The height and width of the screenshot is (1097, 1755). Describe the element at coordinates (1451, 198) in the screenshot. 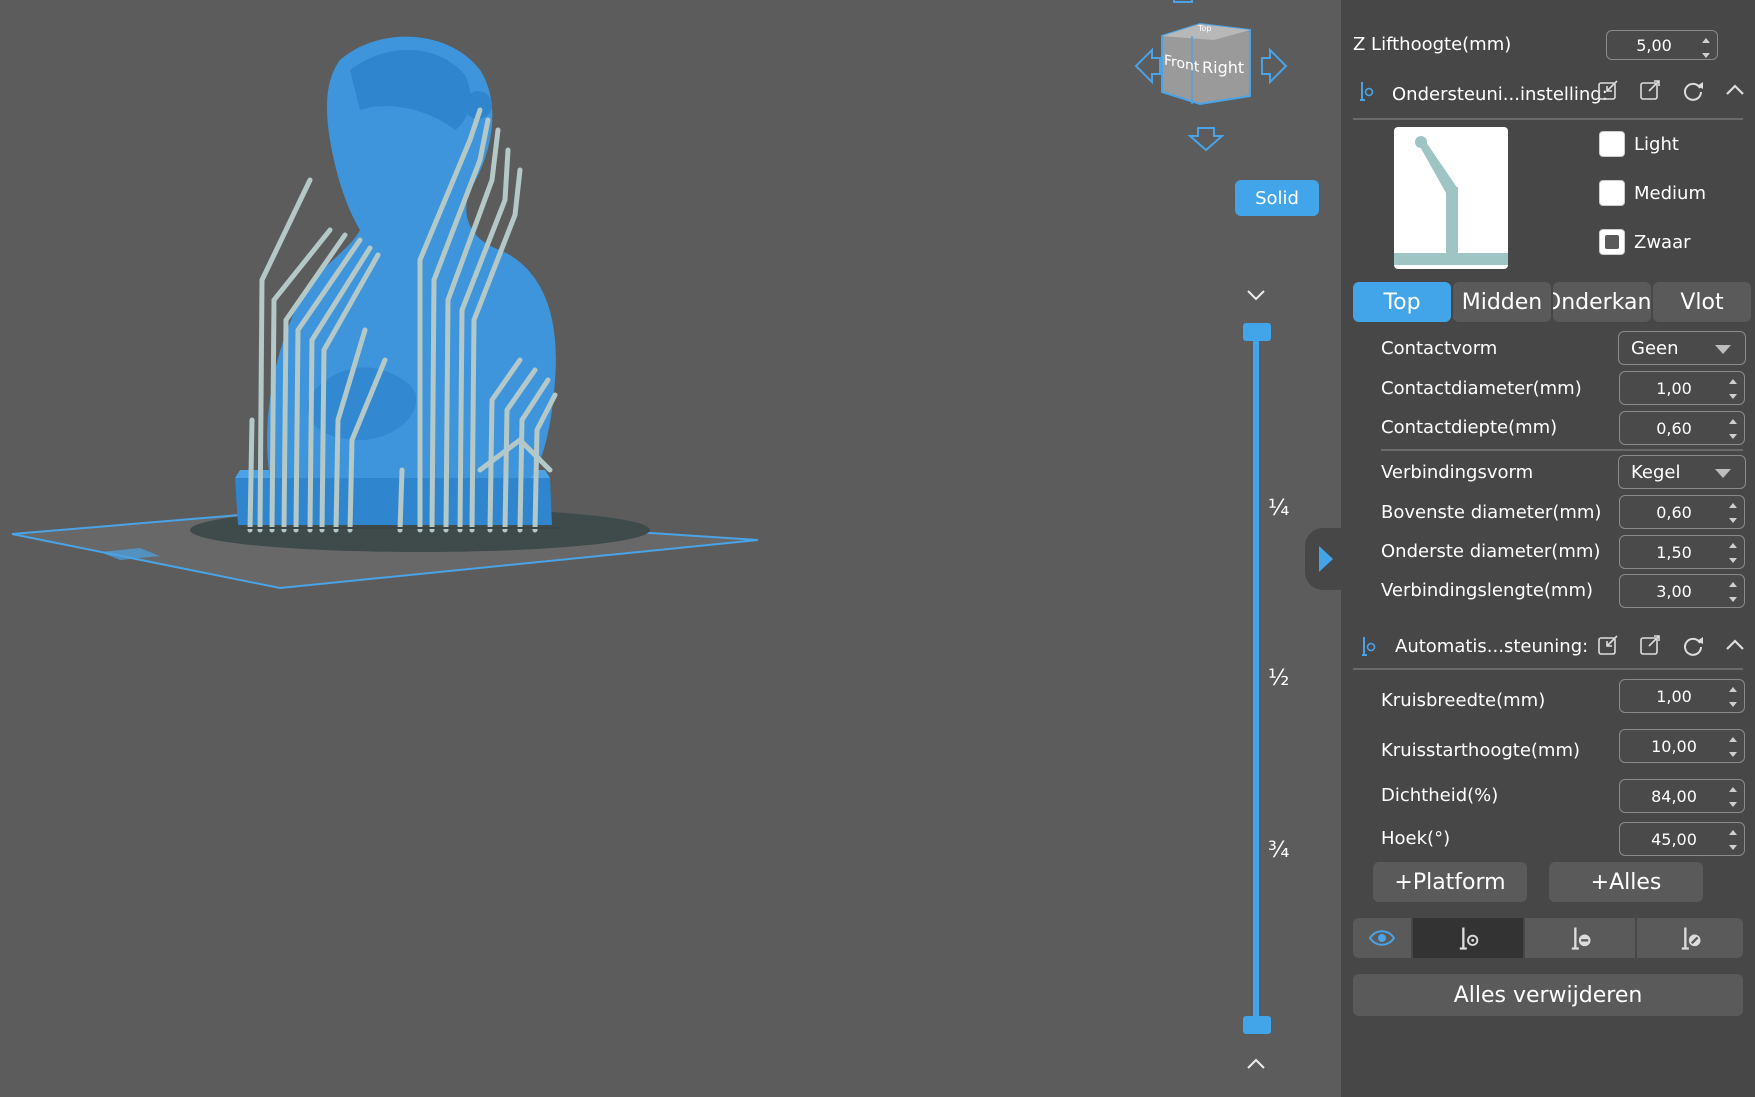

I see `support-preview-image` at that location.